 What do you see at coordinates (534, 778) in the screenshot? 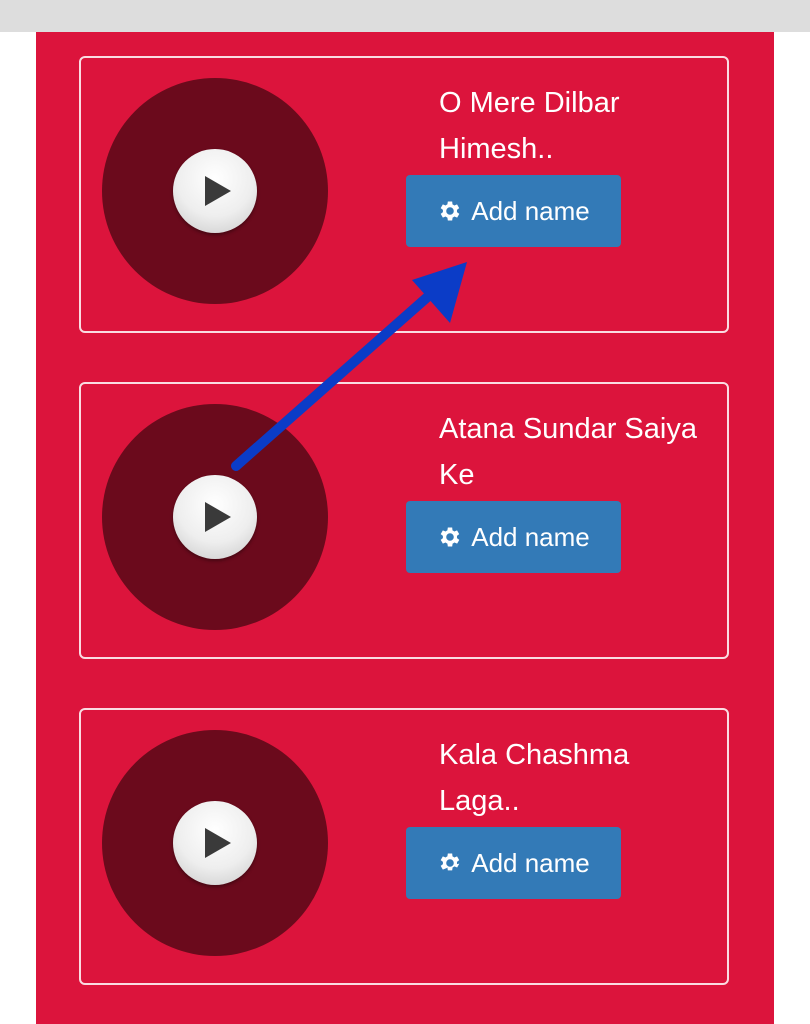
I see `song-title: Kala Chashma Laga..` at bounding box center [534, 778].